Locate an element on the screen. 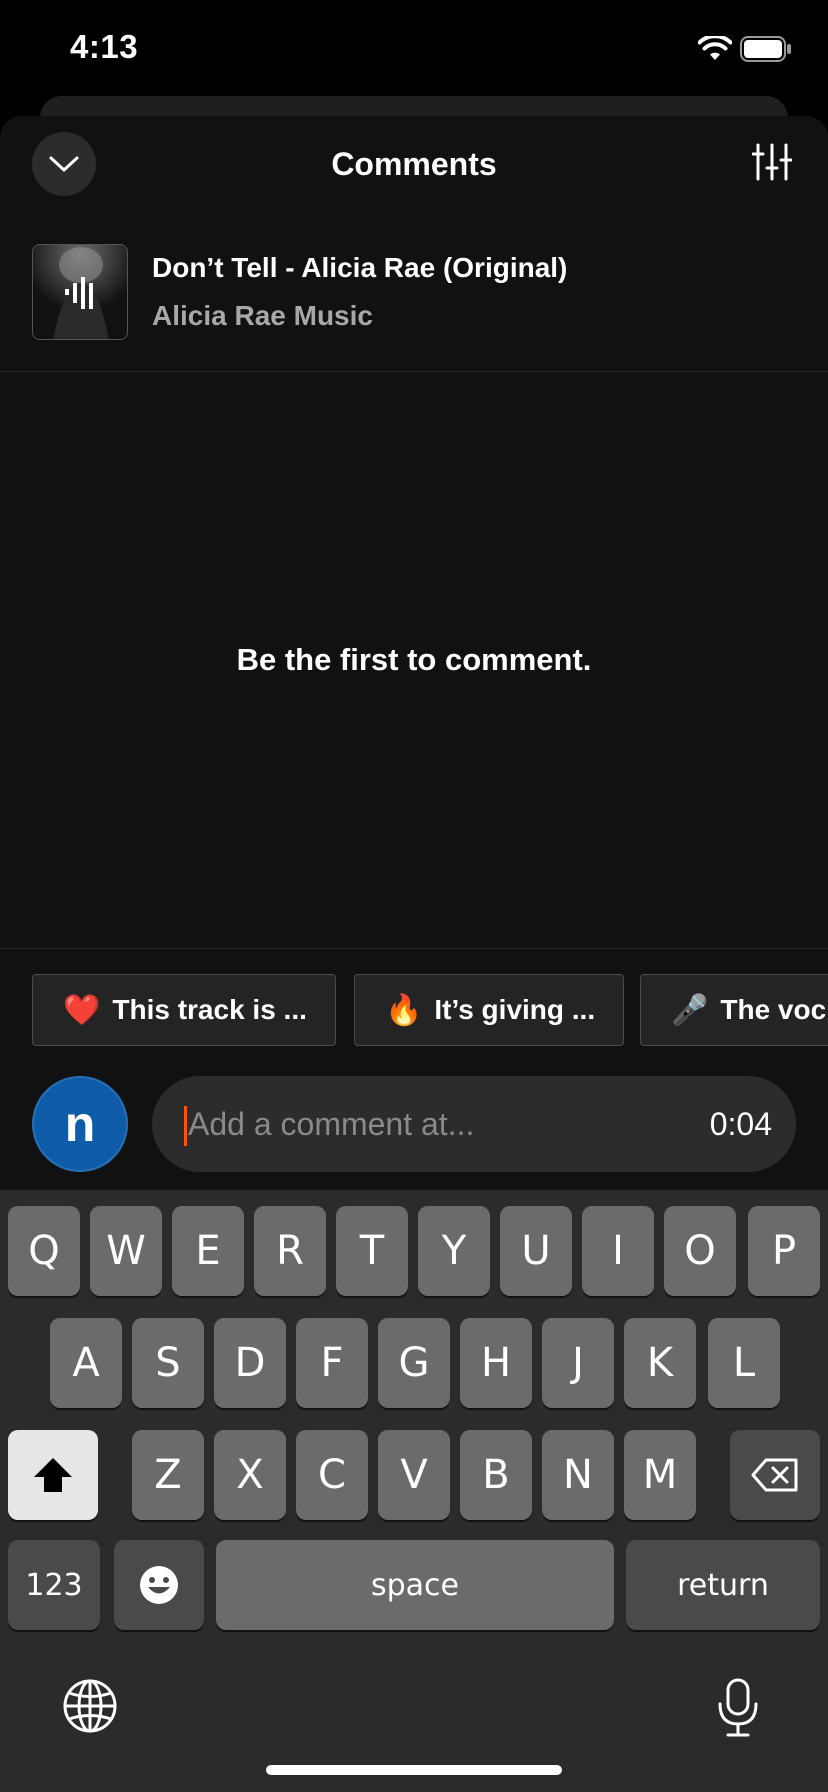 This screenshot has height=1792, width=828. backspace-icon is located at coordinates (774, 1475).